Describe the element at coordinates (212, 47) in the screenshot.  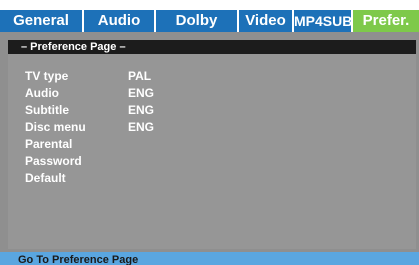
I see `page-title: – Preference Page –` at that location.